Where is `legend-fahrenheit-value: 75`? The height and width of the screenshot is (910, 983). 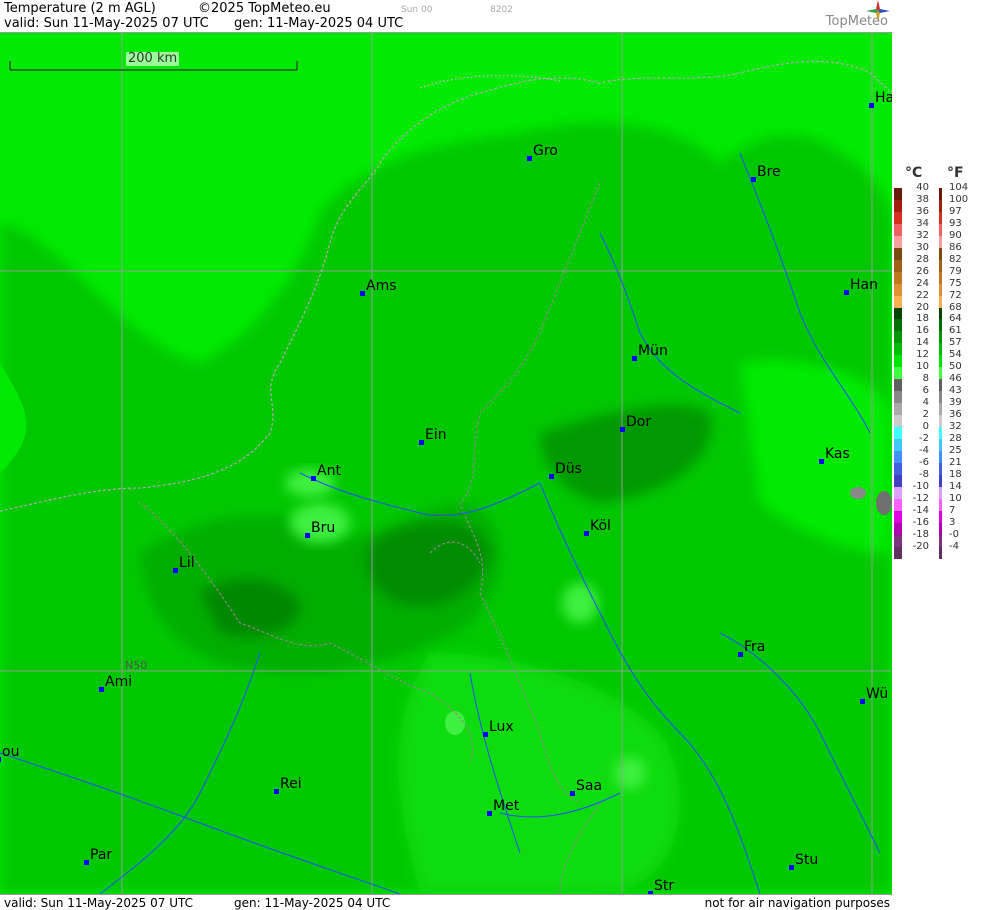 legend-fahrenheit-value: 75 is located at coordinates (955, 283).